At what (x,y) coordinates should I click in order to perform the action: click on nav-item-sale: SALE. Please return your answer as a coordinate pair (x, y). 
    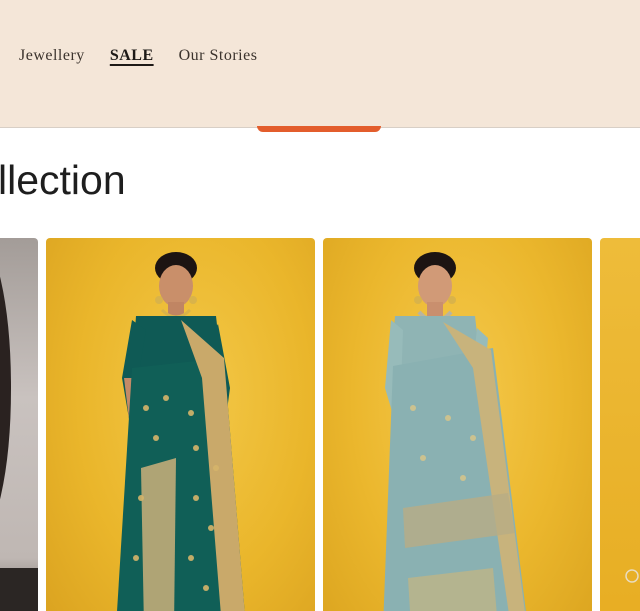
    Looking at the image, I should click on (132, 56).